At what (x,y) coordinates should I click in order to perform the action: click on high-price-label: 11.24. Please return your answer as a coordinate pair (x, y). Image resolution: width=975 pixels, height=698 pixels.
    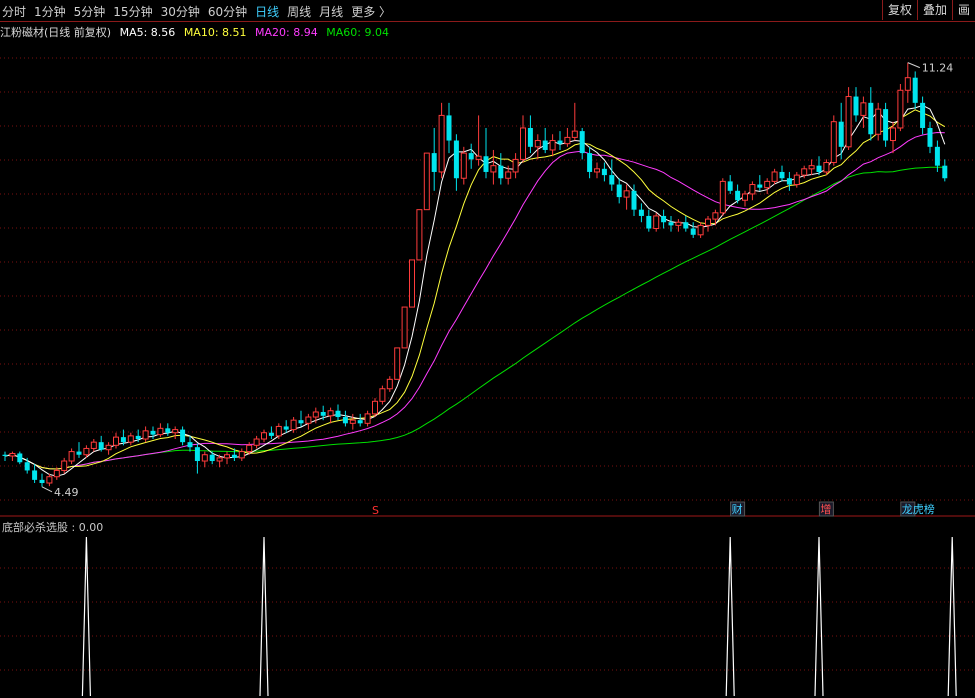
    Looking at the image, I should click on (938, 68).